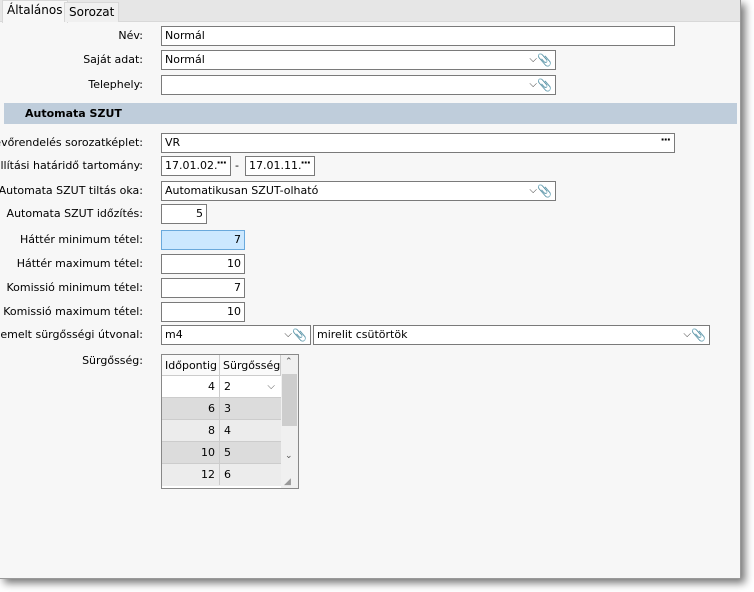 The image size is (754, 592). I want to click on cell-idopontig: 12, so click(191, 474).